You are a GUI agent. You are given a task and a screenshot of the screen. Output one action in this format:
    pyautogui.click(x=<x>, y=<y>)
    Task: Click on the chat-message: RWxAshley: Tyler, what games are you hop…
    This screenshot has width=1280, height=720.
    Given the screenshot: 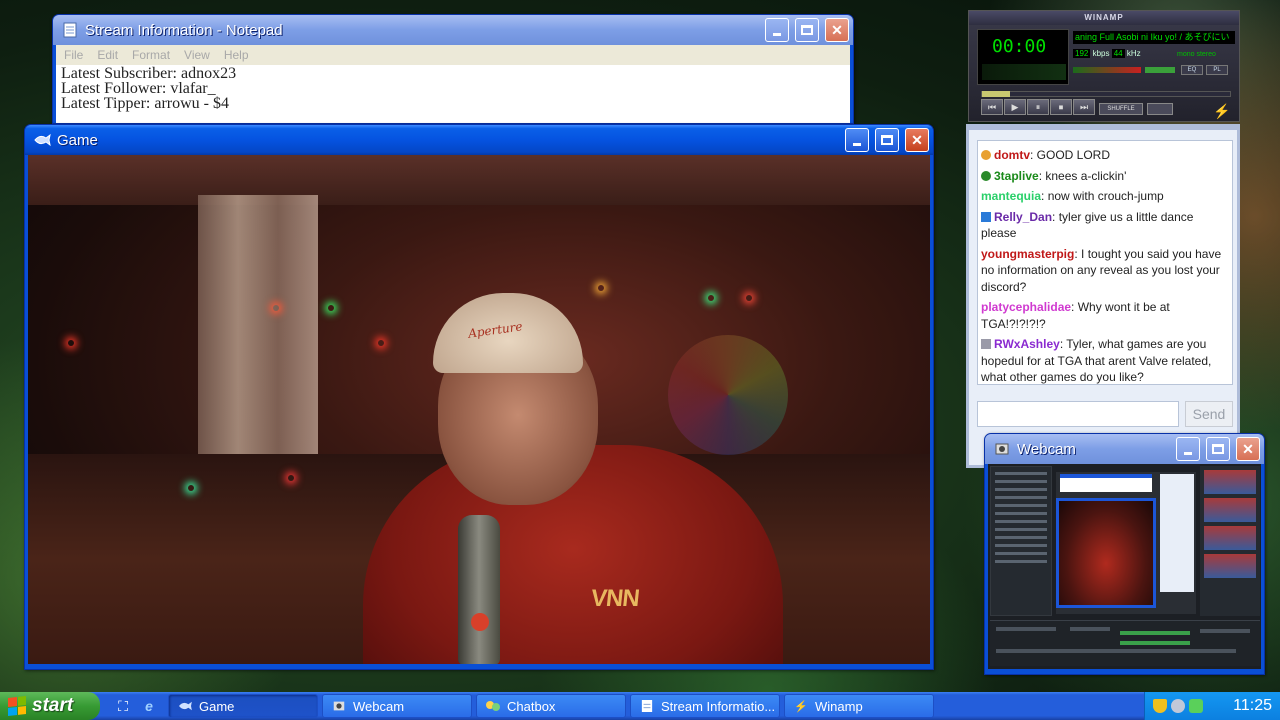 What is the action you would take?
    pyautogui.click(x=1096, y=360)
    